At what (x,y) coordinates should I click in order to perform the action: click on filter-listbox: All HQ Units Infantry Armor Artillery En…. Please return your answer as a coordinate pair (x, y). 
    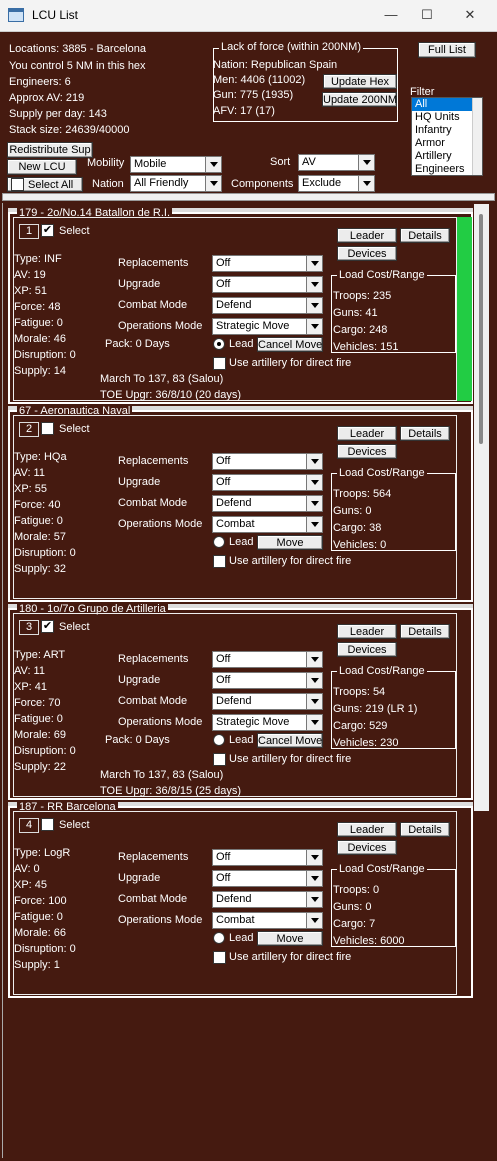
    Looking at the image, I should click on (447, 136).